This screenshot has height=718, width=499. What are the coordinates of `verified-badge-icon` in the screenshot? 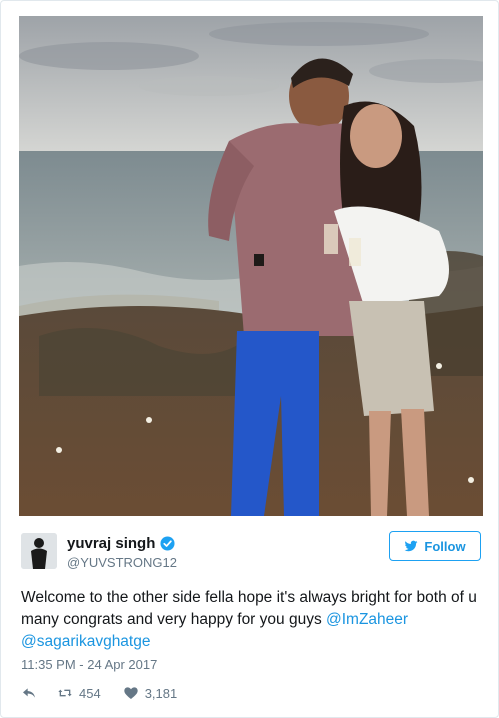 It's located at (167, 543).